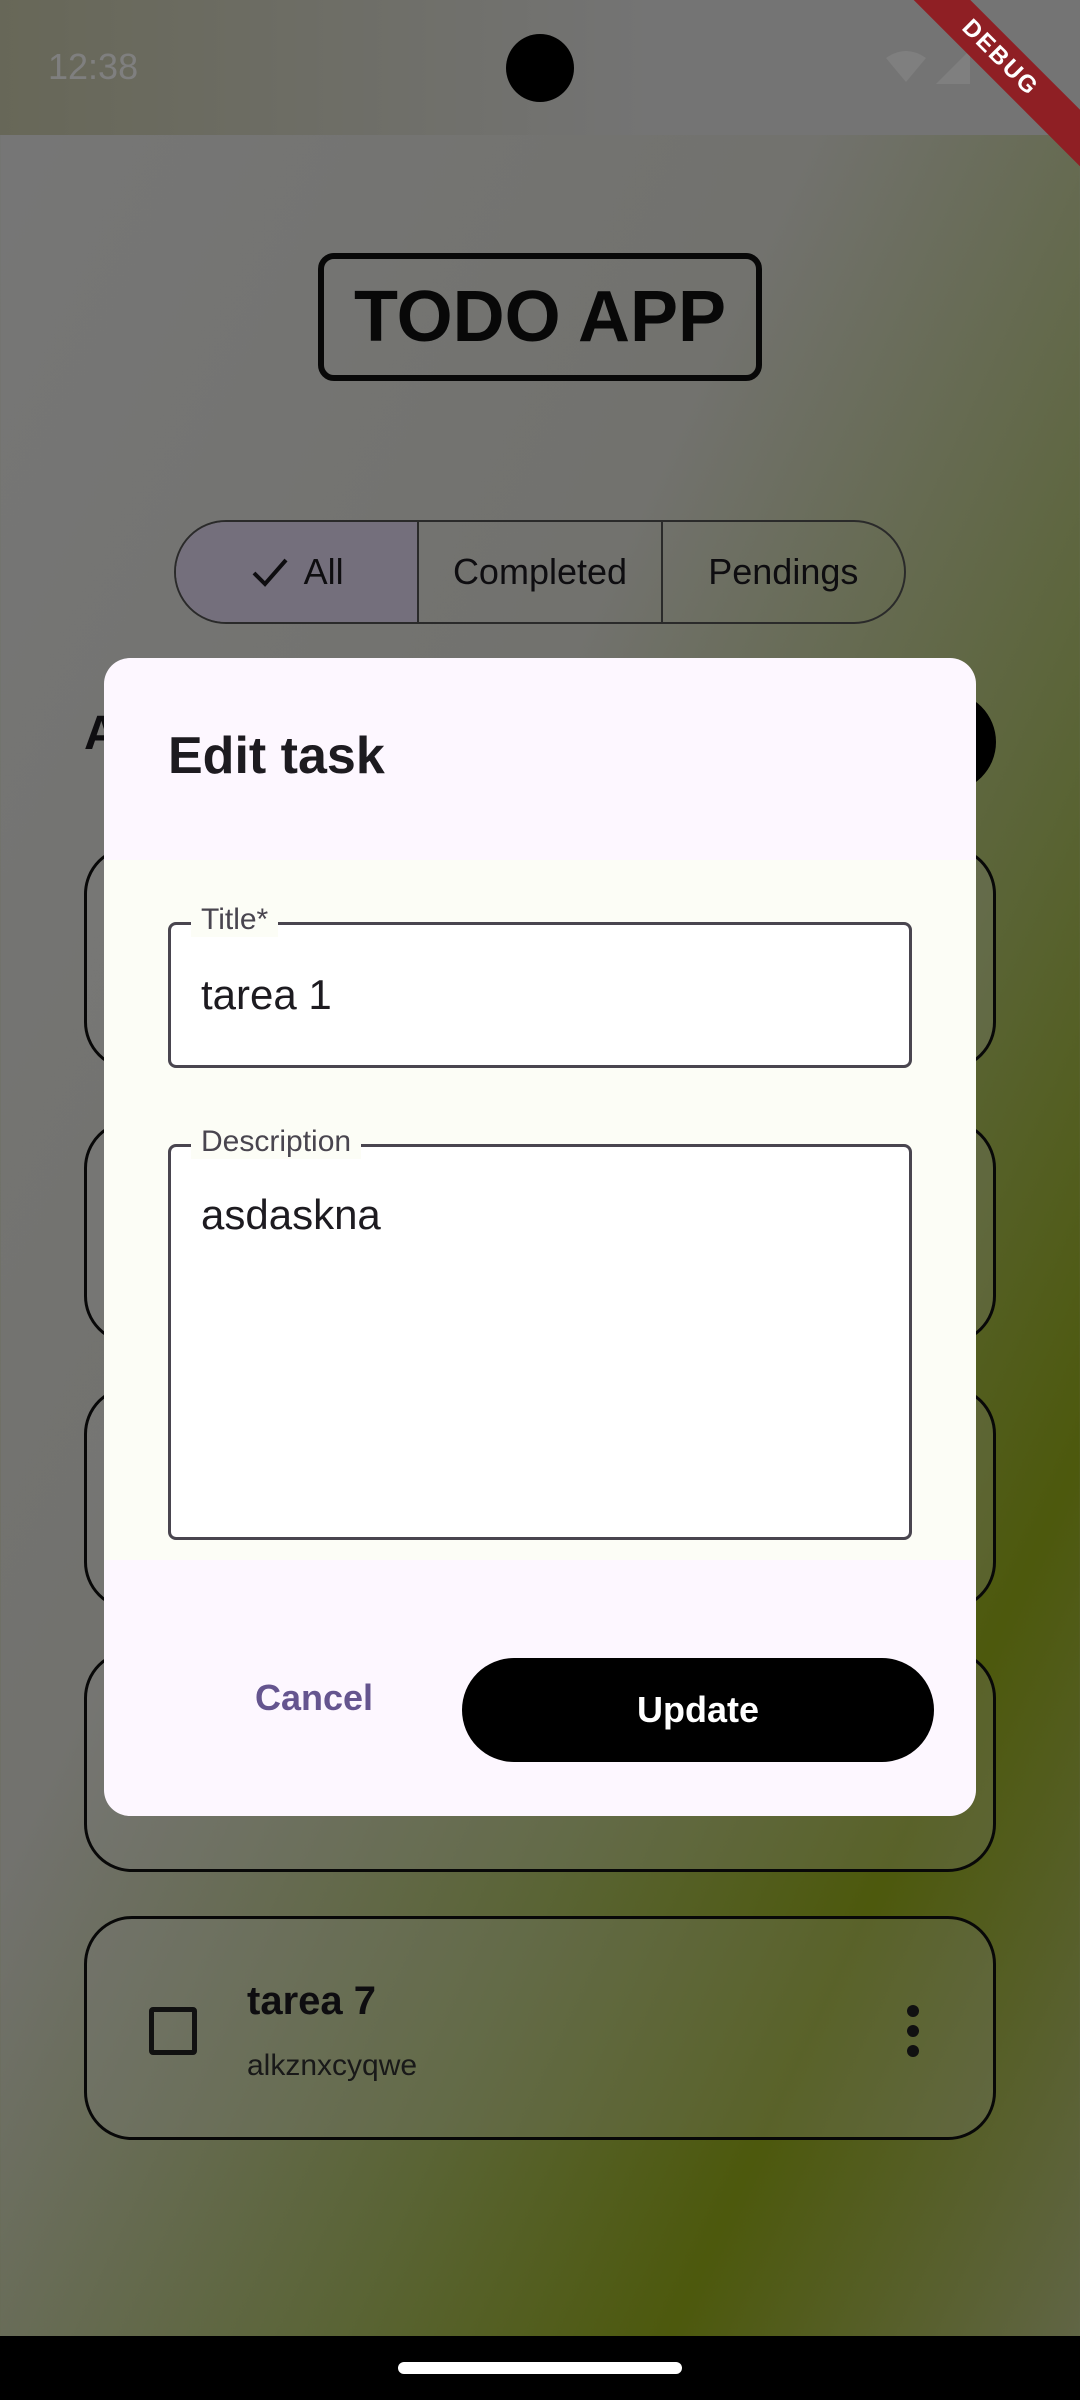 This screenshot has height=2400, width=1080. Describe the element at coordinates (291, 1214) in the screenshot. I see `description-field-value: asdaskna` at that location.